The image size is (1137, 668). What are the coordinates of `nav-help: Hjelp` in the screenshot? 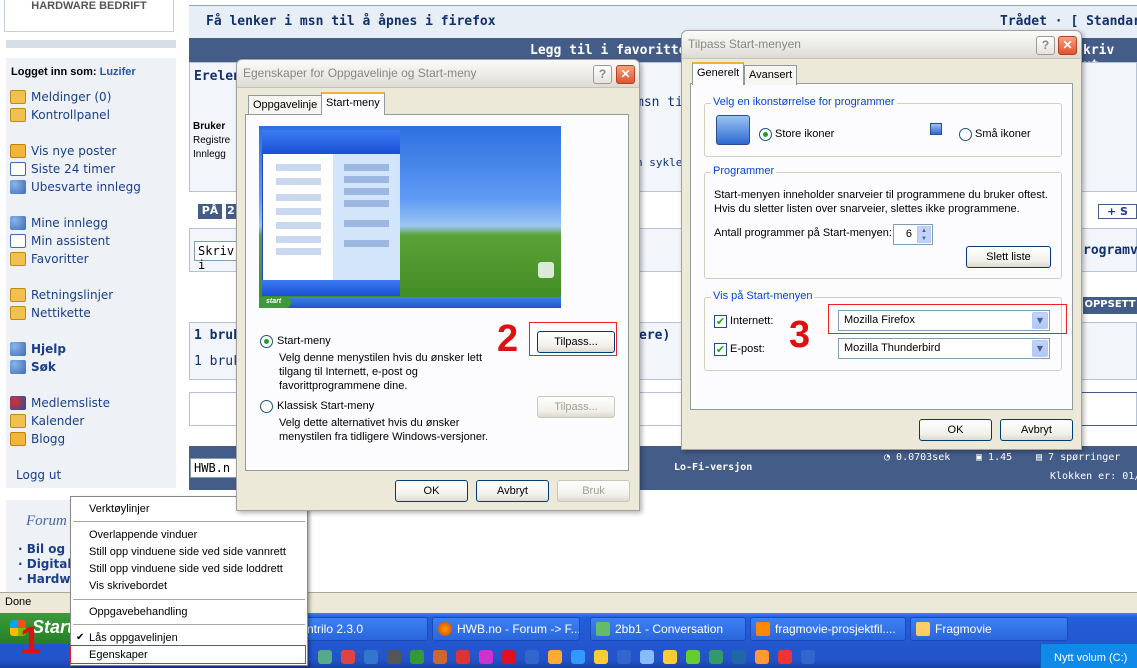 It's located at (38, 349).